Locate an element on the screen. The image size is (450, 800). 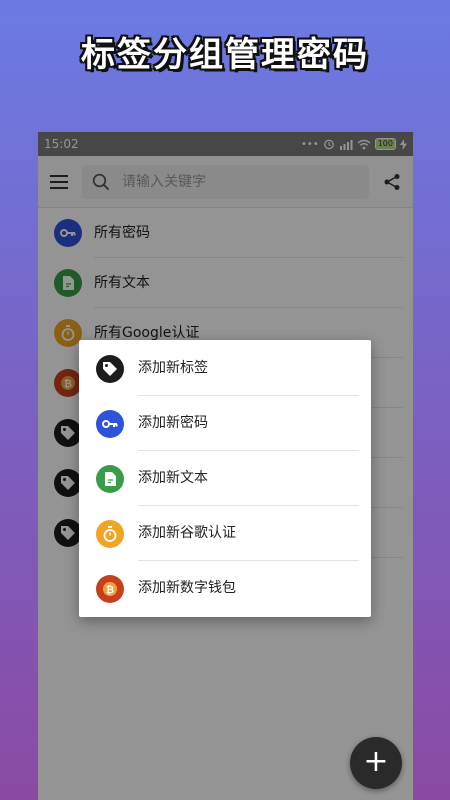
dialog-item-label: 添加新谷歌认证 is located at coordinates (248, 533).